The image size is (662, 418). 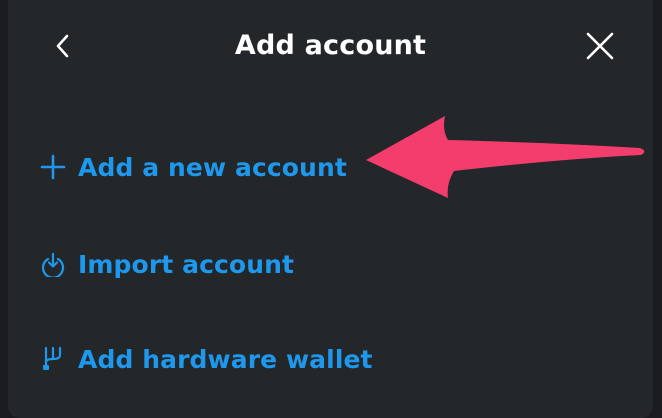 I want to click on import-account-label: Import account, so click(x=186, y=264).